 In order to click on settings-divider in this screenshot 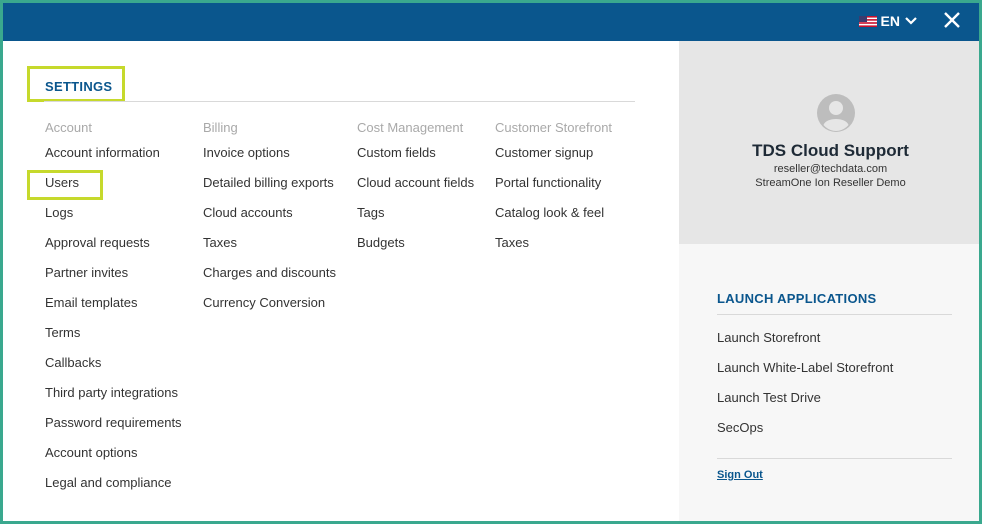, I will do `click(339, 101)`.